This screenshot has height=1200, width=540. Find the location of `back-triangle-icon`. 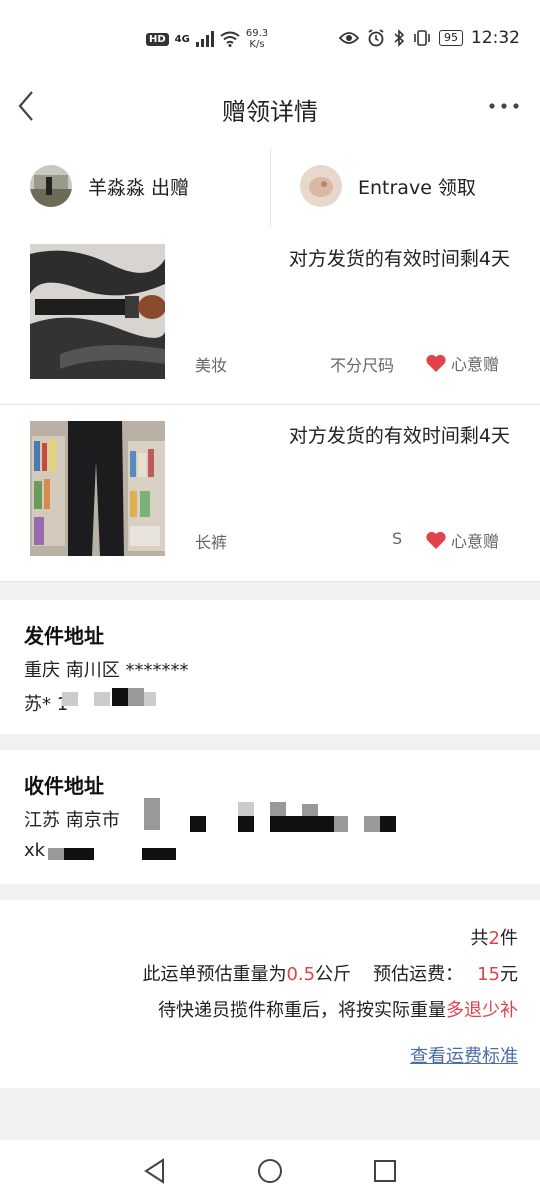

back-triangle-icon is located at coordinates (155, 1171).